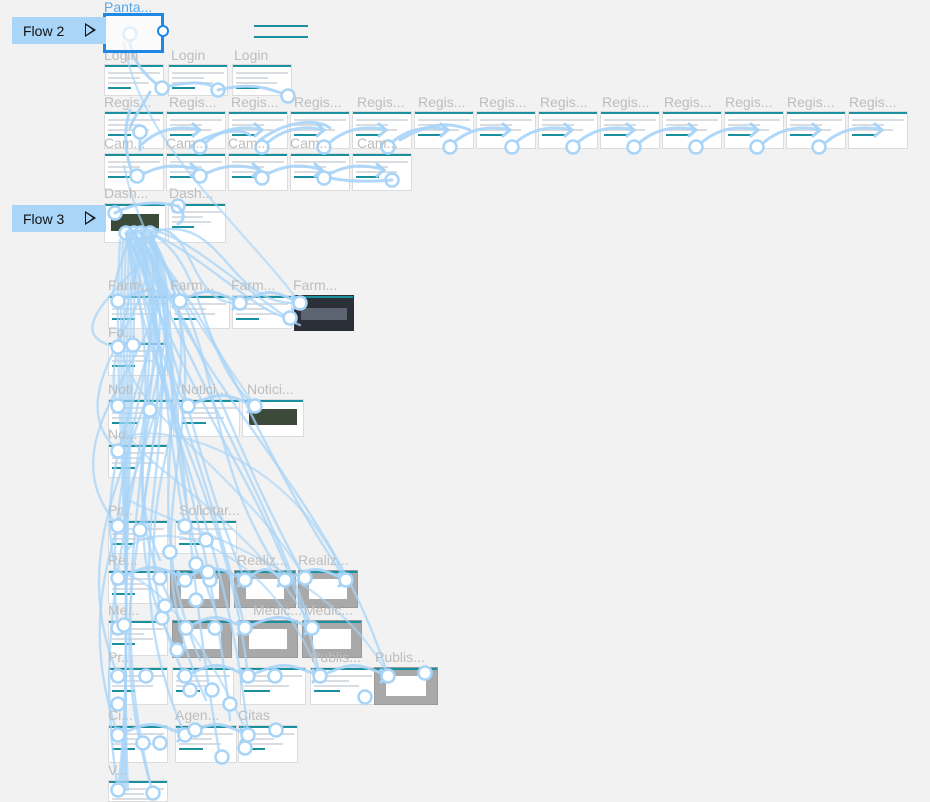 Image resolution: width=930 pixels, height=802 pixels. Describe the element at coordinates (133, 33) in the screenshot. I see `selected-frame-pantalla` at that location.